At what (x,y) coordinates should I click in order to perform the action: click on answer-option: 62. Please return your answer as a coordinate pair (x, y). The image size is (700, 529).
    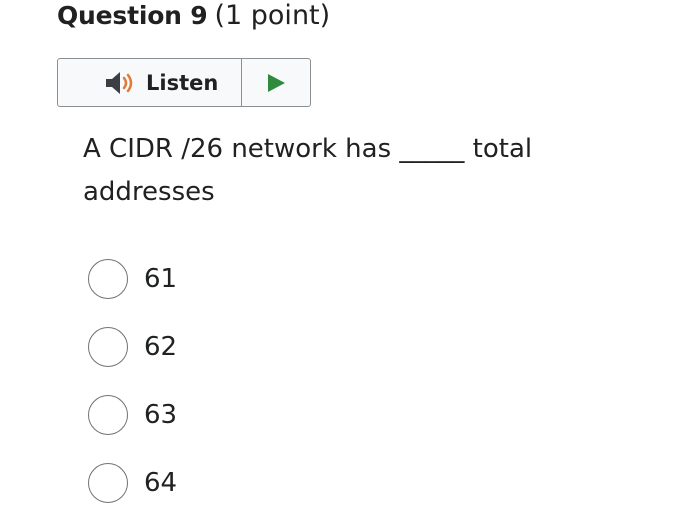
    Looking at the image, I should click on (132, 347).